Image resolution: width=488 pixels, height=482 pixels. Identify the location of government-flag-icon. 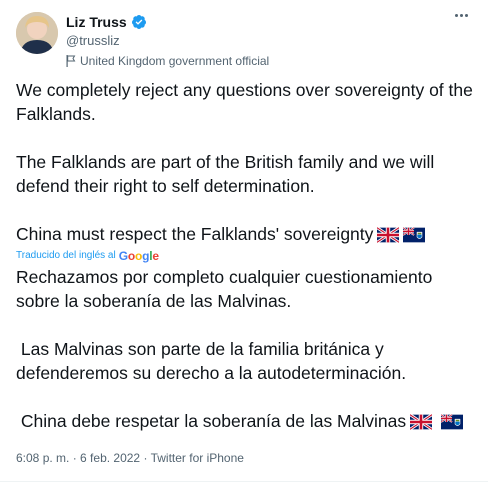
(71, 61).